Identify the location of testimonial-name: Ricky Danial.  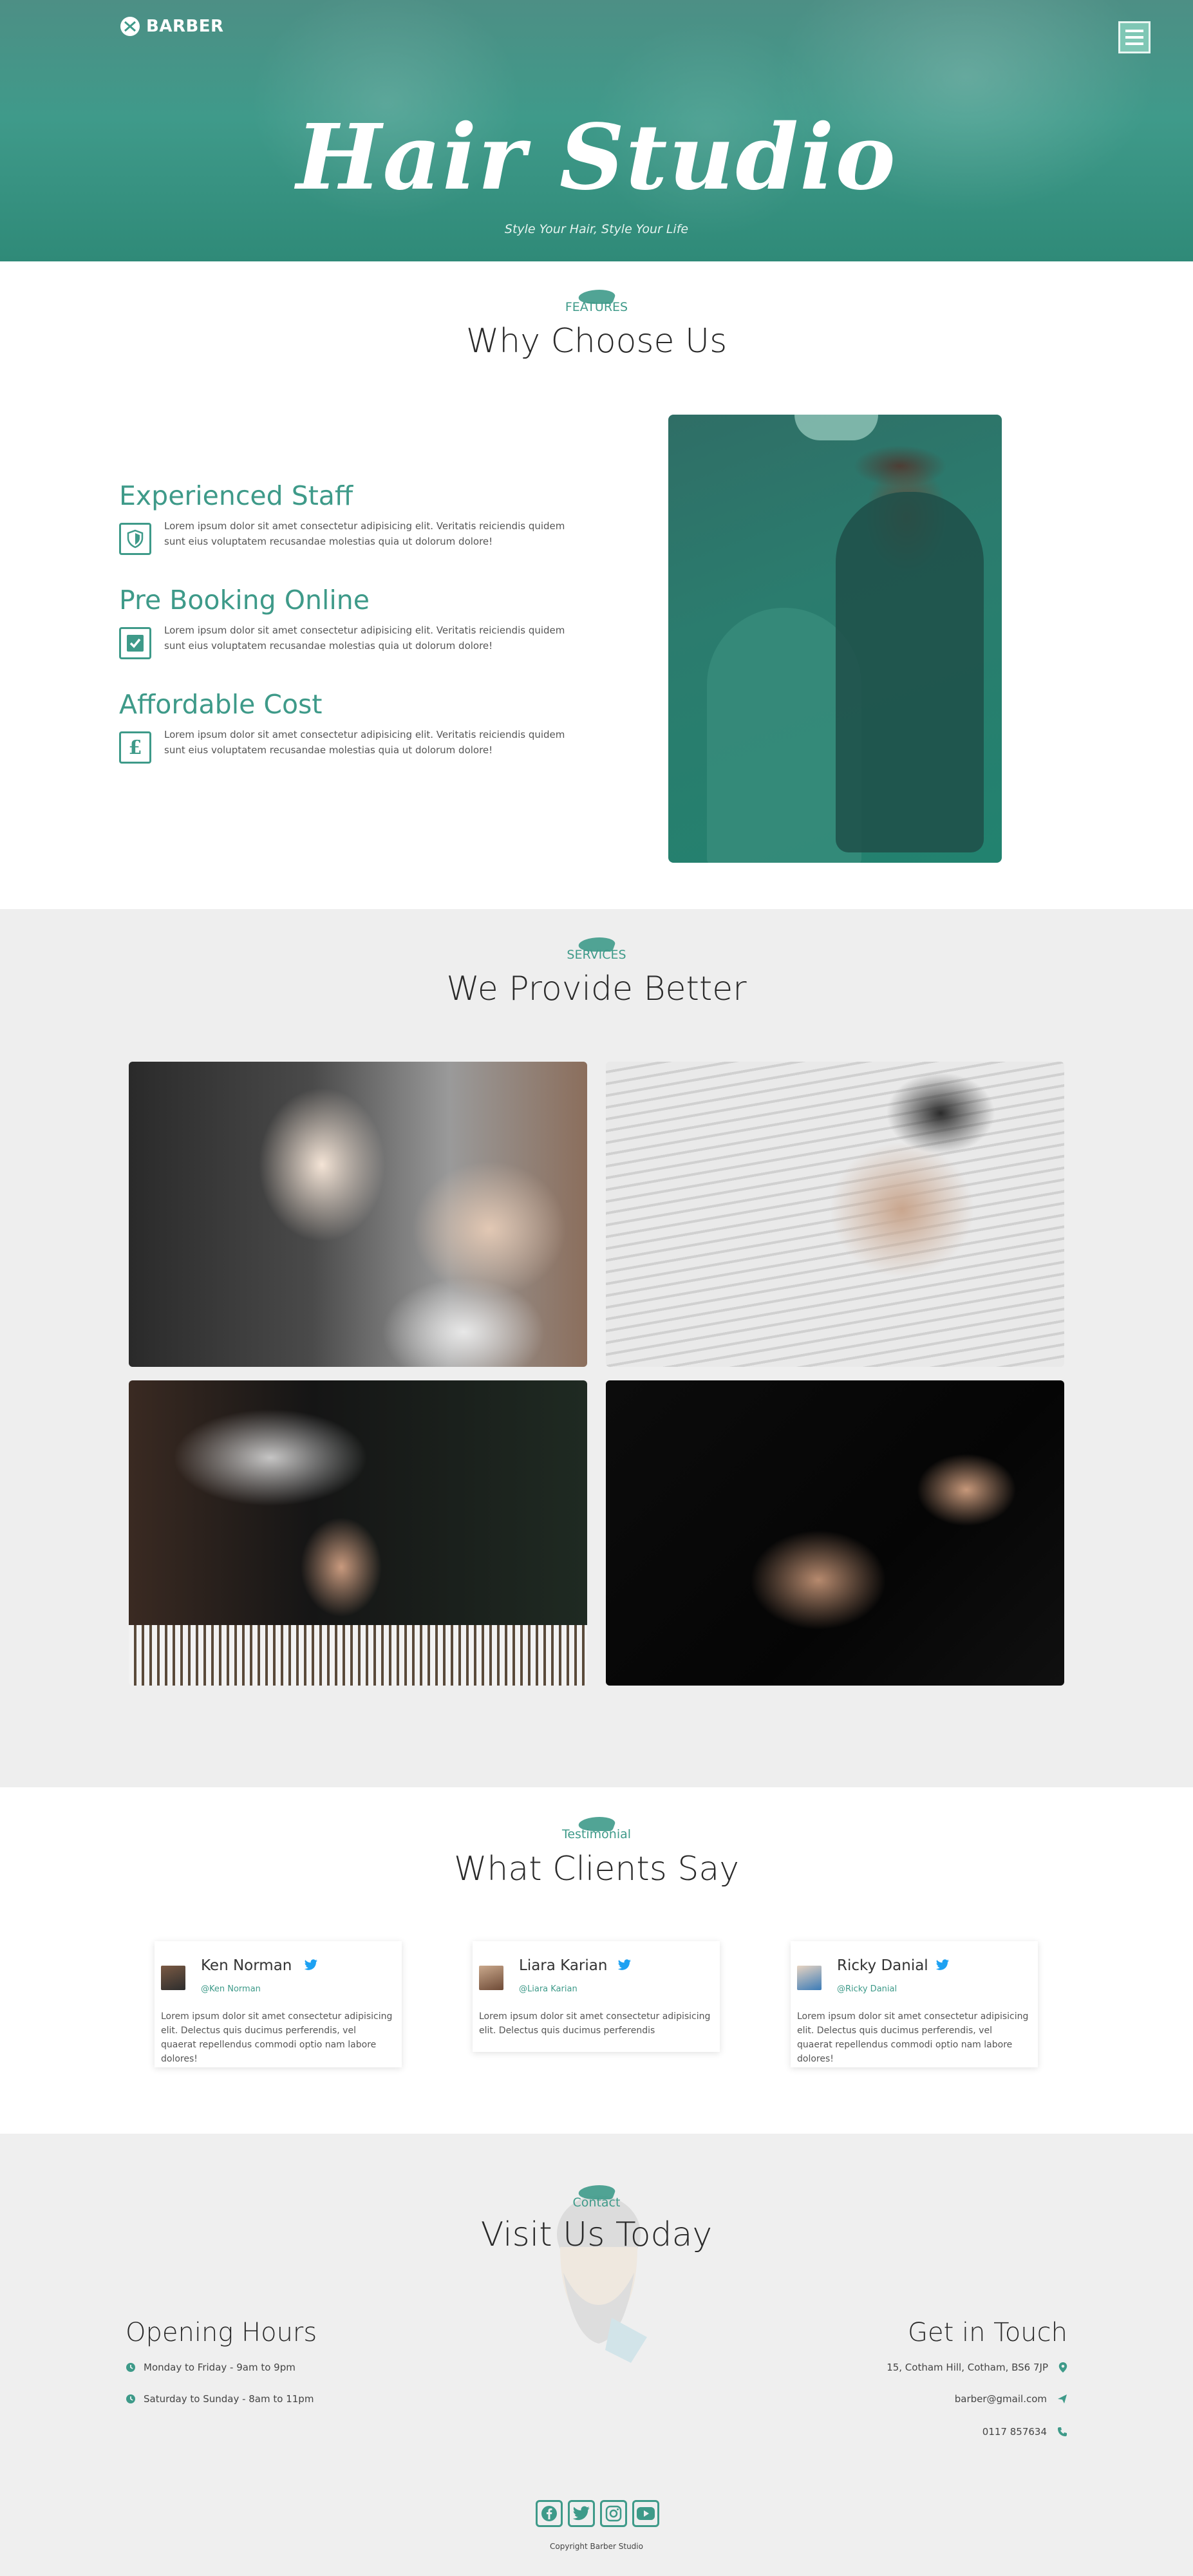
(882, 1965).